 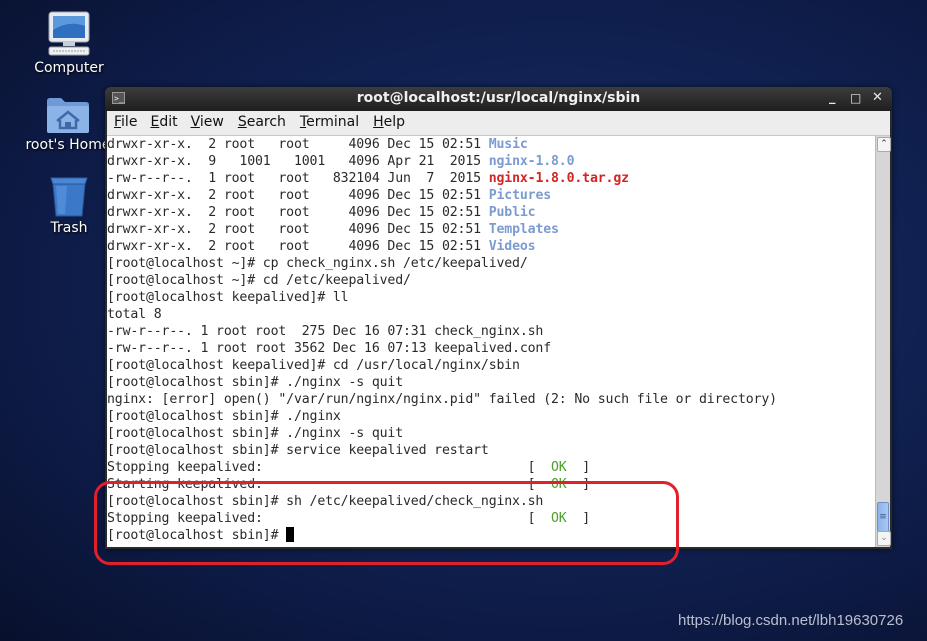 I want to click on desktop-icon-label: Computer, so click(x=69, y=68).